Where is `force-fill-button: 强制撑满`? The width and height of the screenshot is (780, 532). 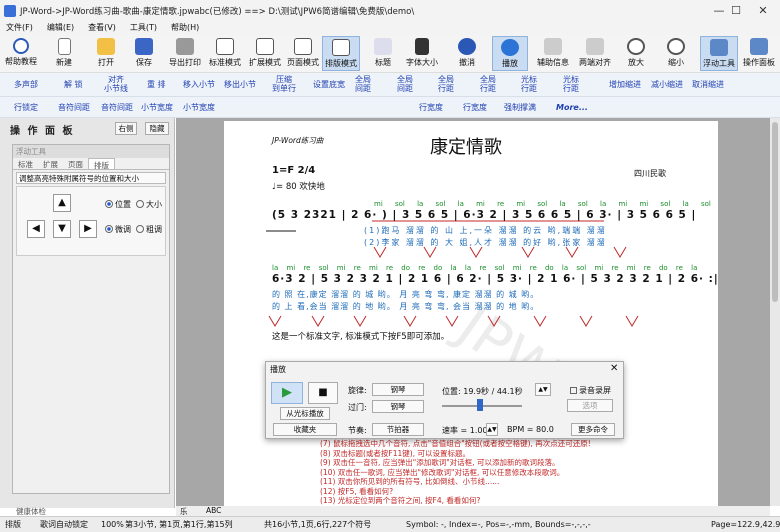 force-fill-button: 强制撑满 is located at coordinates (520, 107).